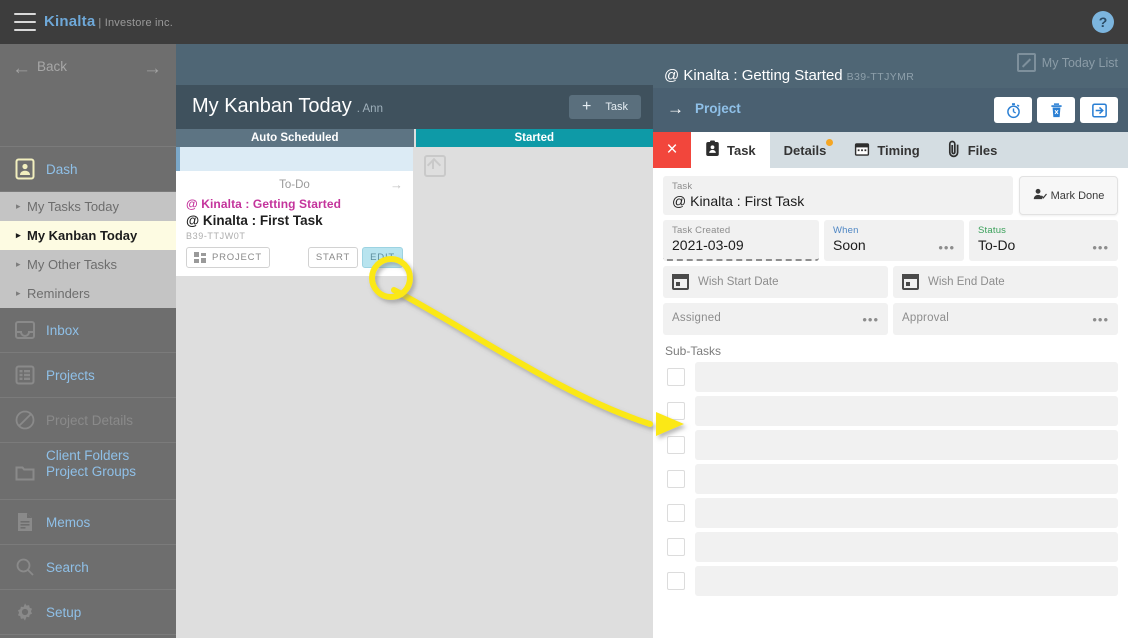  What do you see at coordinates (382, 257) in the screenshot?
I see `edit-button: EDIT` at bounding box center [382, 257].